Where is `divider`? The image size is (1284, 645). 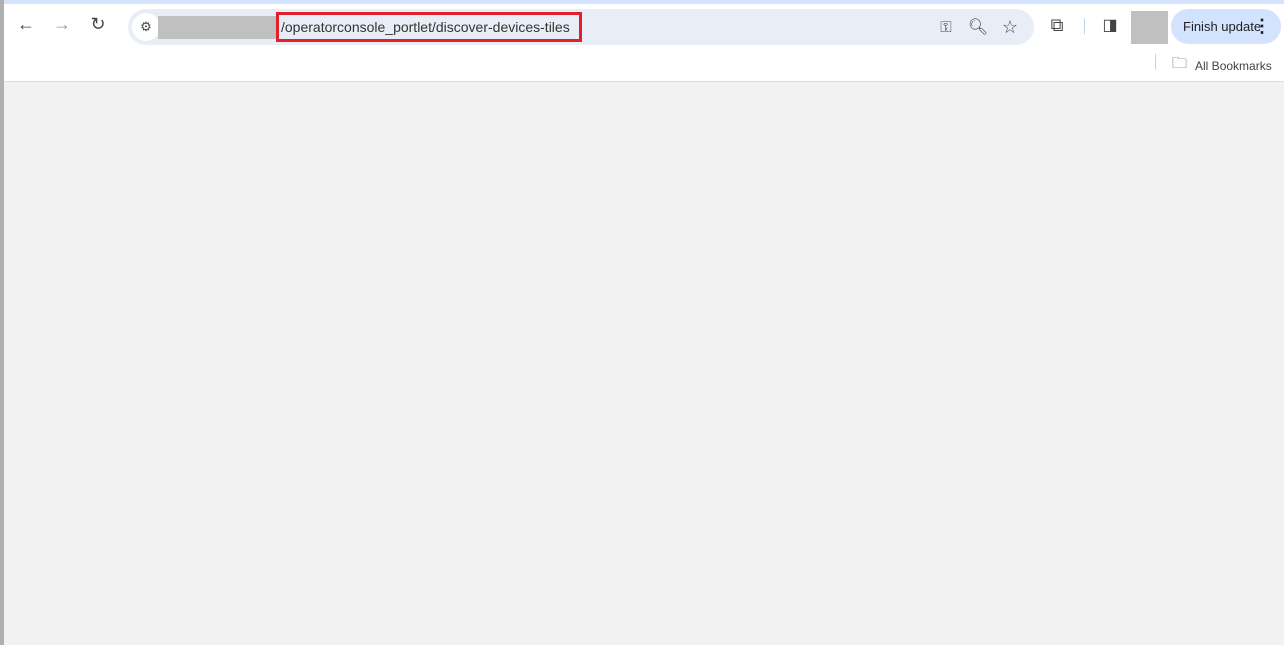 divider is located at coordinates (1084, 26).